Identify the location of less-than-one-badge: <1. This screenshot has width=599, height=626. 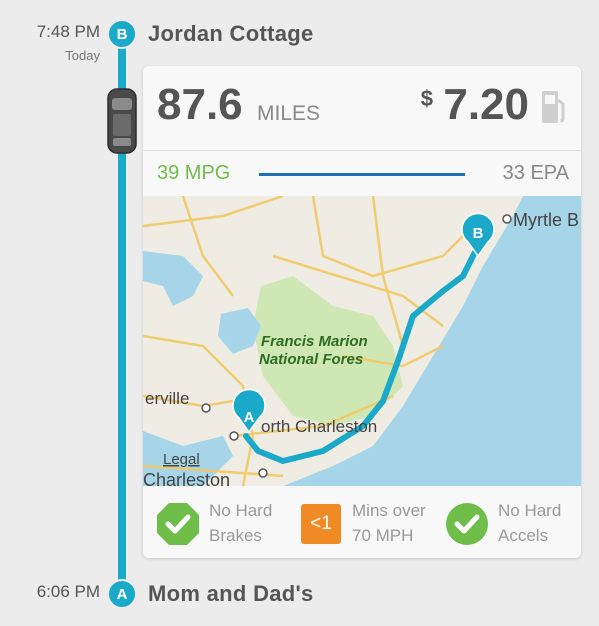
(321, 524).